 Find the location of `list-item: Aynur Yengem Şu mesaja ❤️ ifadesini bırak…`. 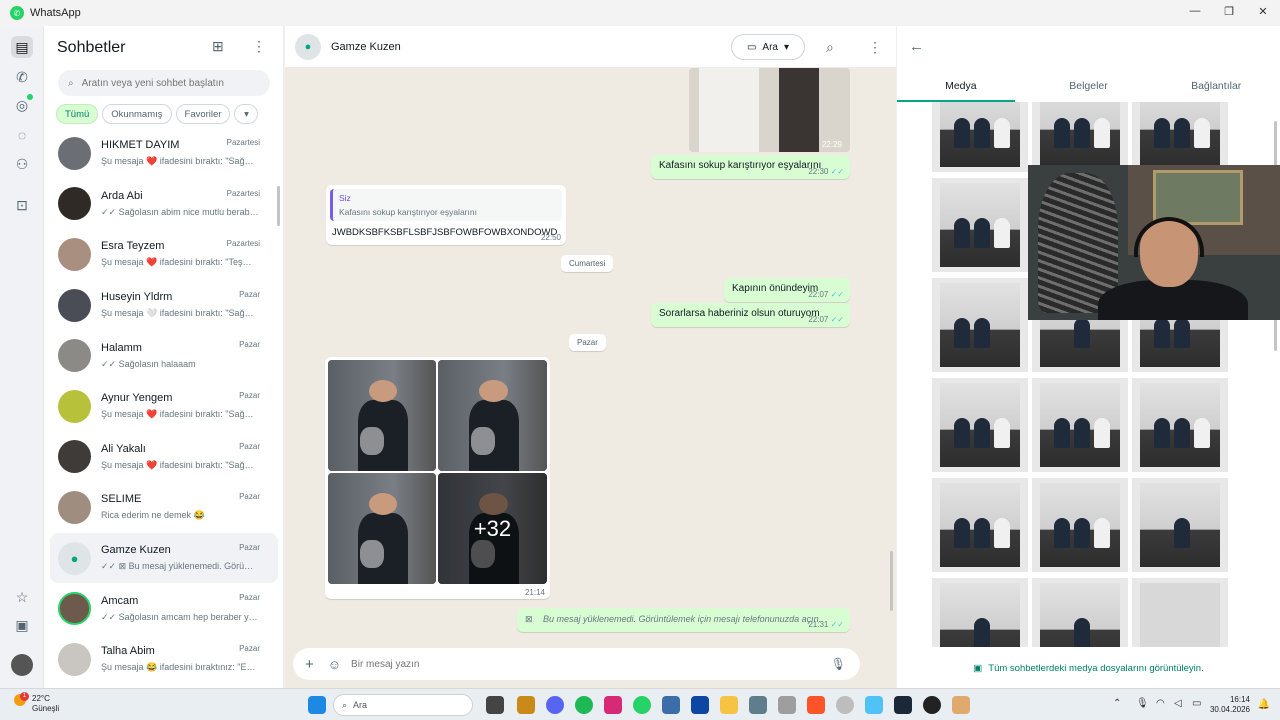

list-item: Aynur Yengem Şu mesaja ❤️ ifadesini bırak… is located at coordinates (164, 406).